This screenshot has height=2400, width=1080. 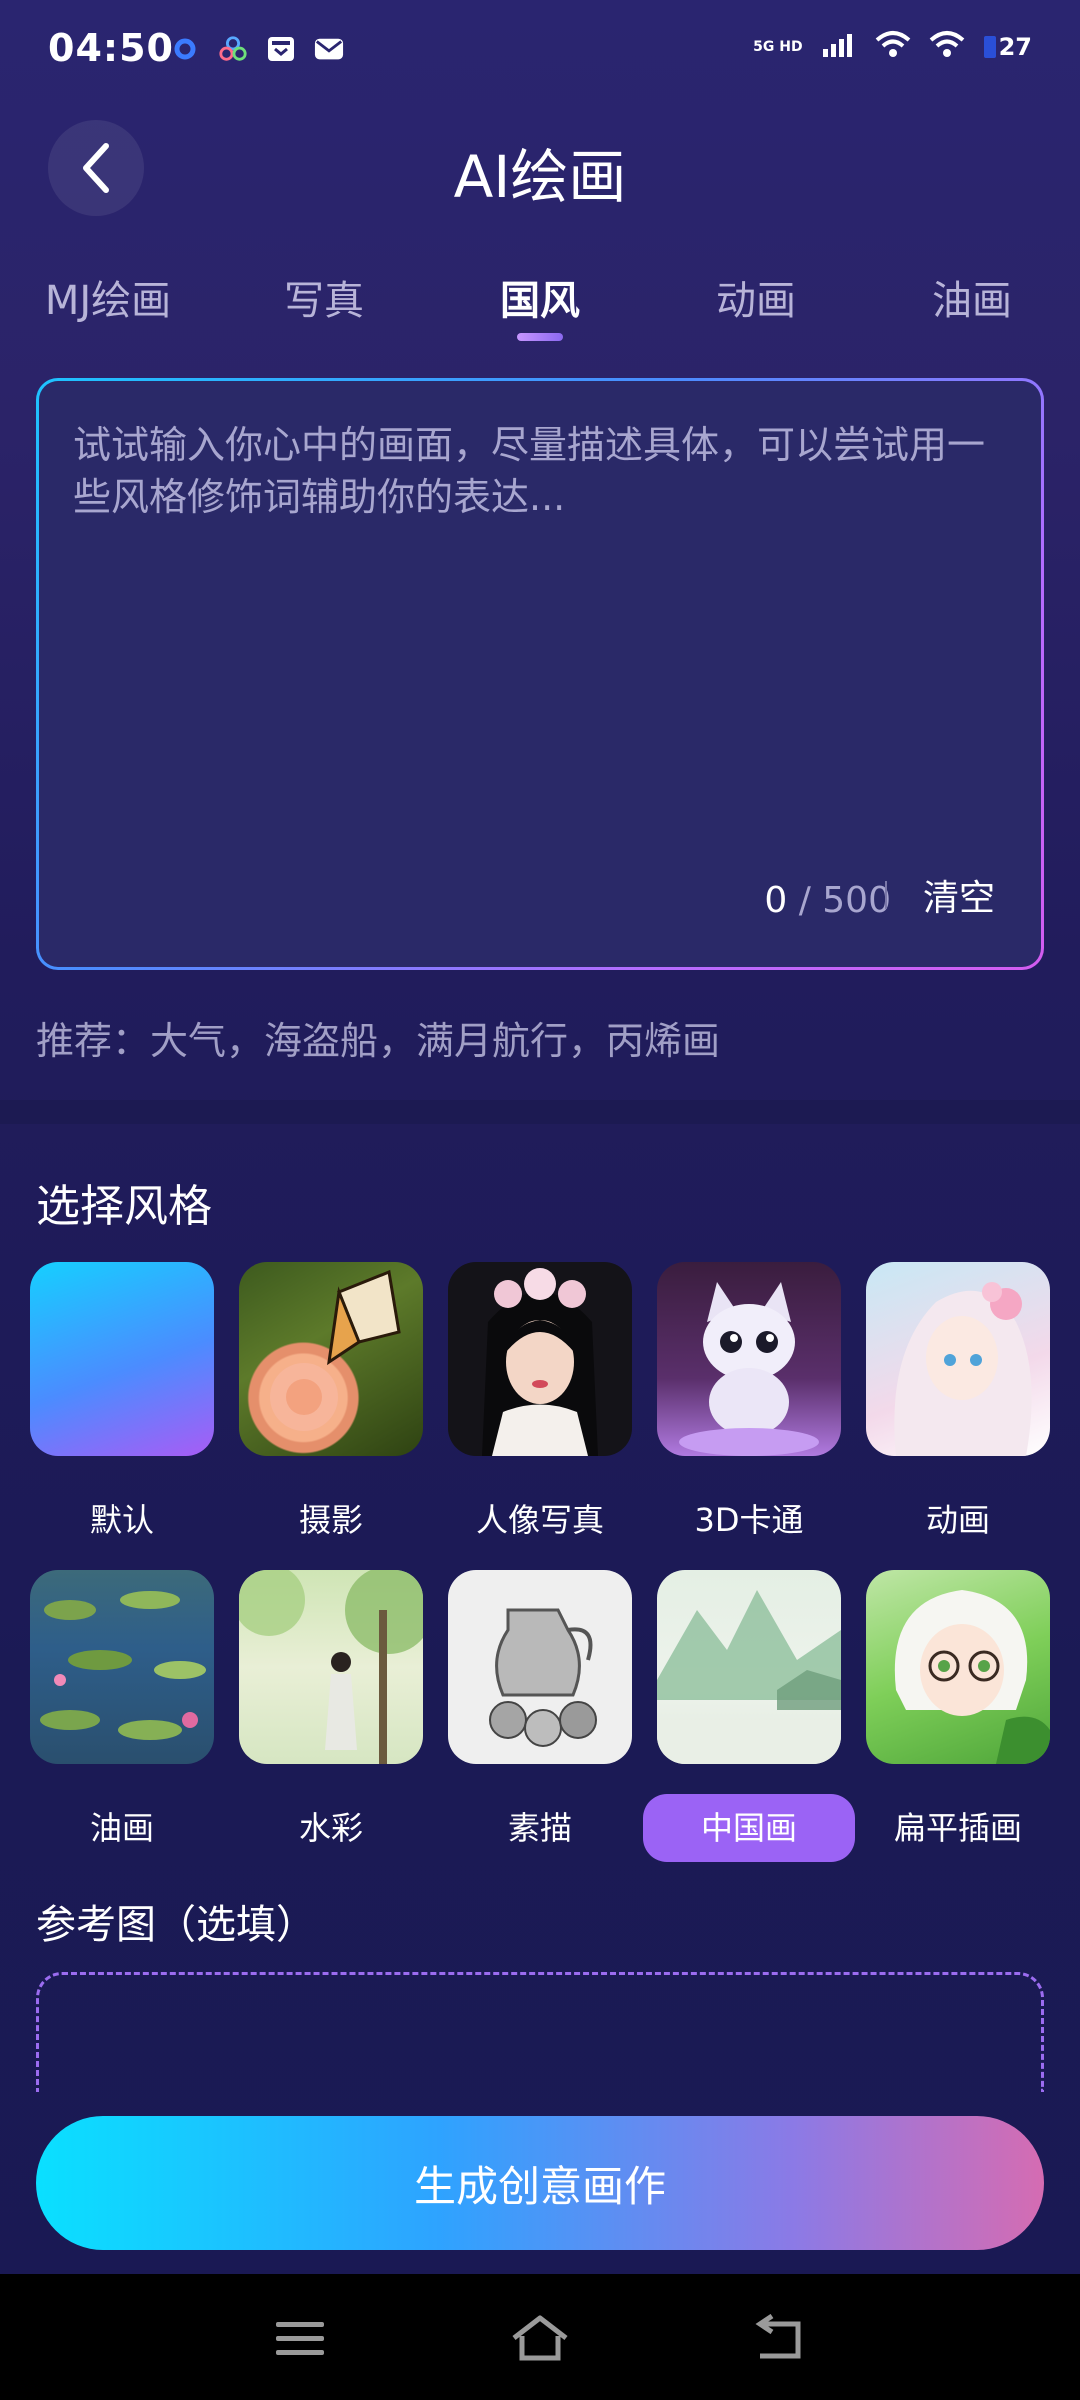 What do you see at coordinates (539, 1520) in the screenshot?
I see `style-label: 人像写真` at bounding box center [539, 1520].